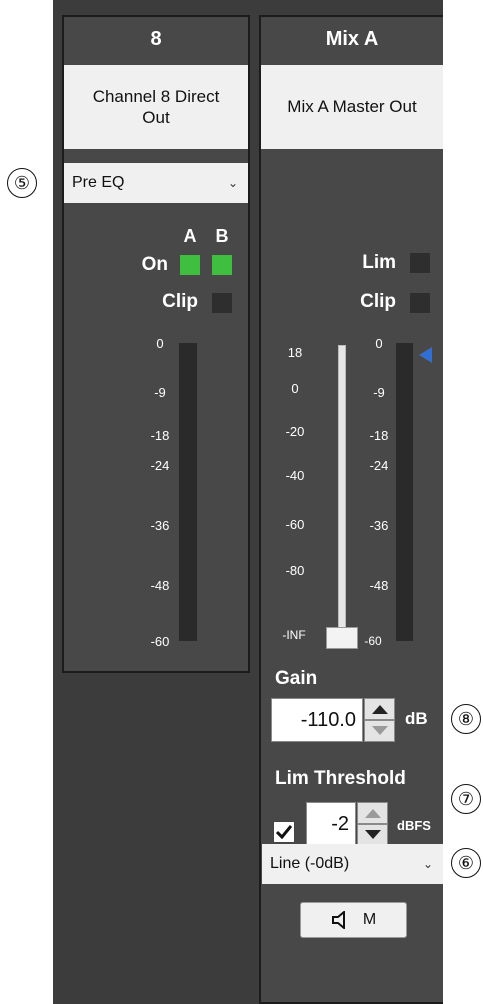 Image resolution: width=483 pixels, height=1004 pixels. What do you see at coordinates (425, 355) in the screenshot?
I see `lim-threshold-marker-icon` at bounding box center [425, 355].